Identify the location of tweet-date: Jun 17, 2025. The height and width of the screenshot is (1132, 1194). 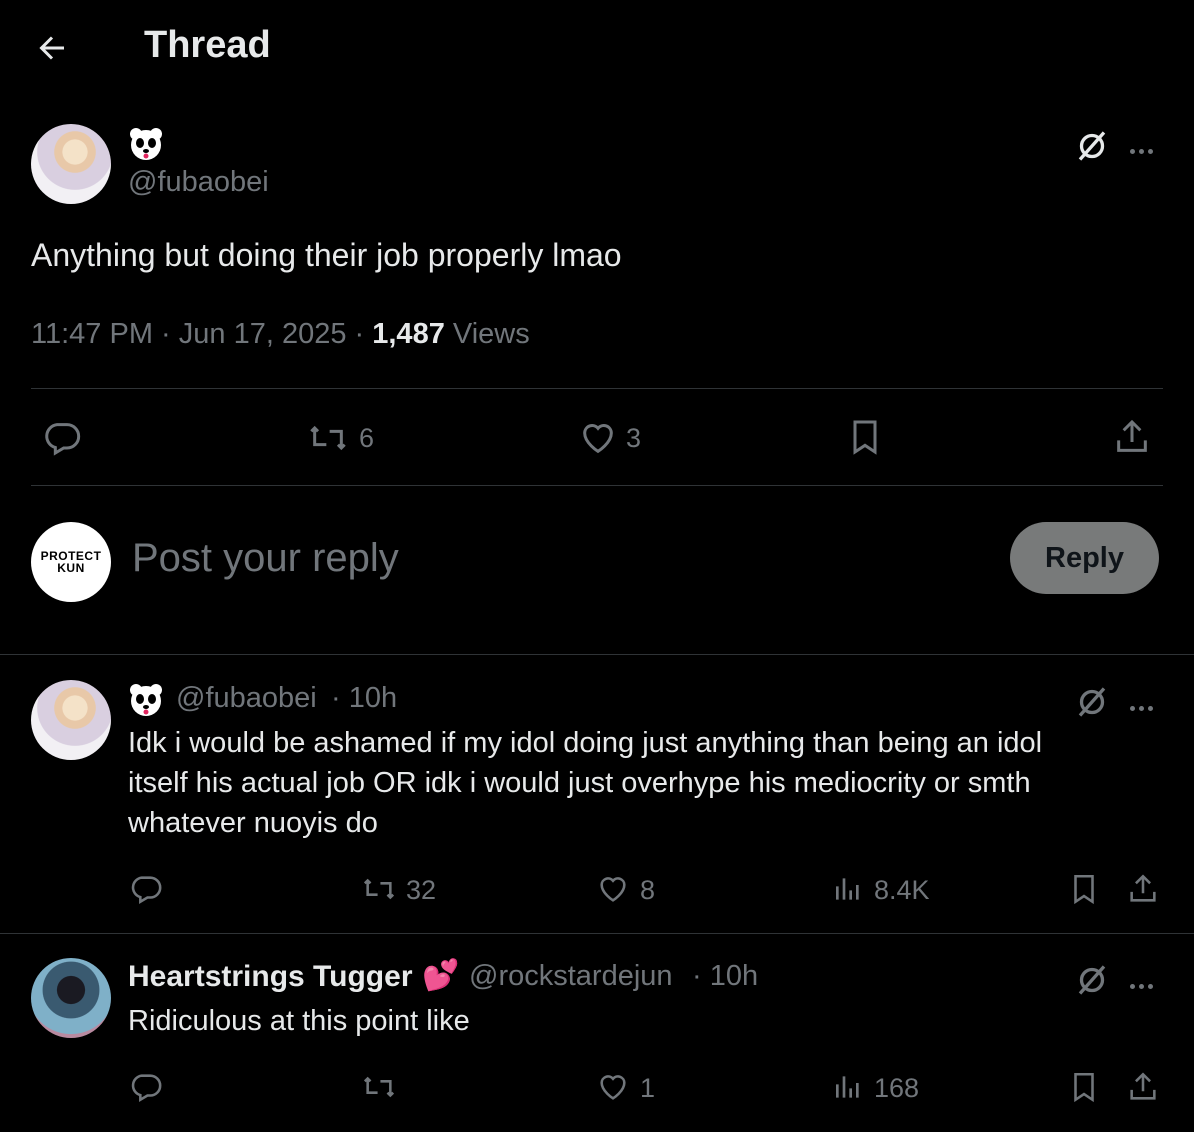
(263, 334).